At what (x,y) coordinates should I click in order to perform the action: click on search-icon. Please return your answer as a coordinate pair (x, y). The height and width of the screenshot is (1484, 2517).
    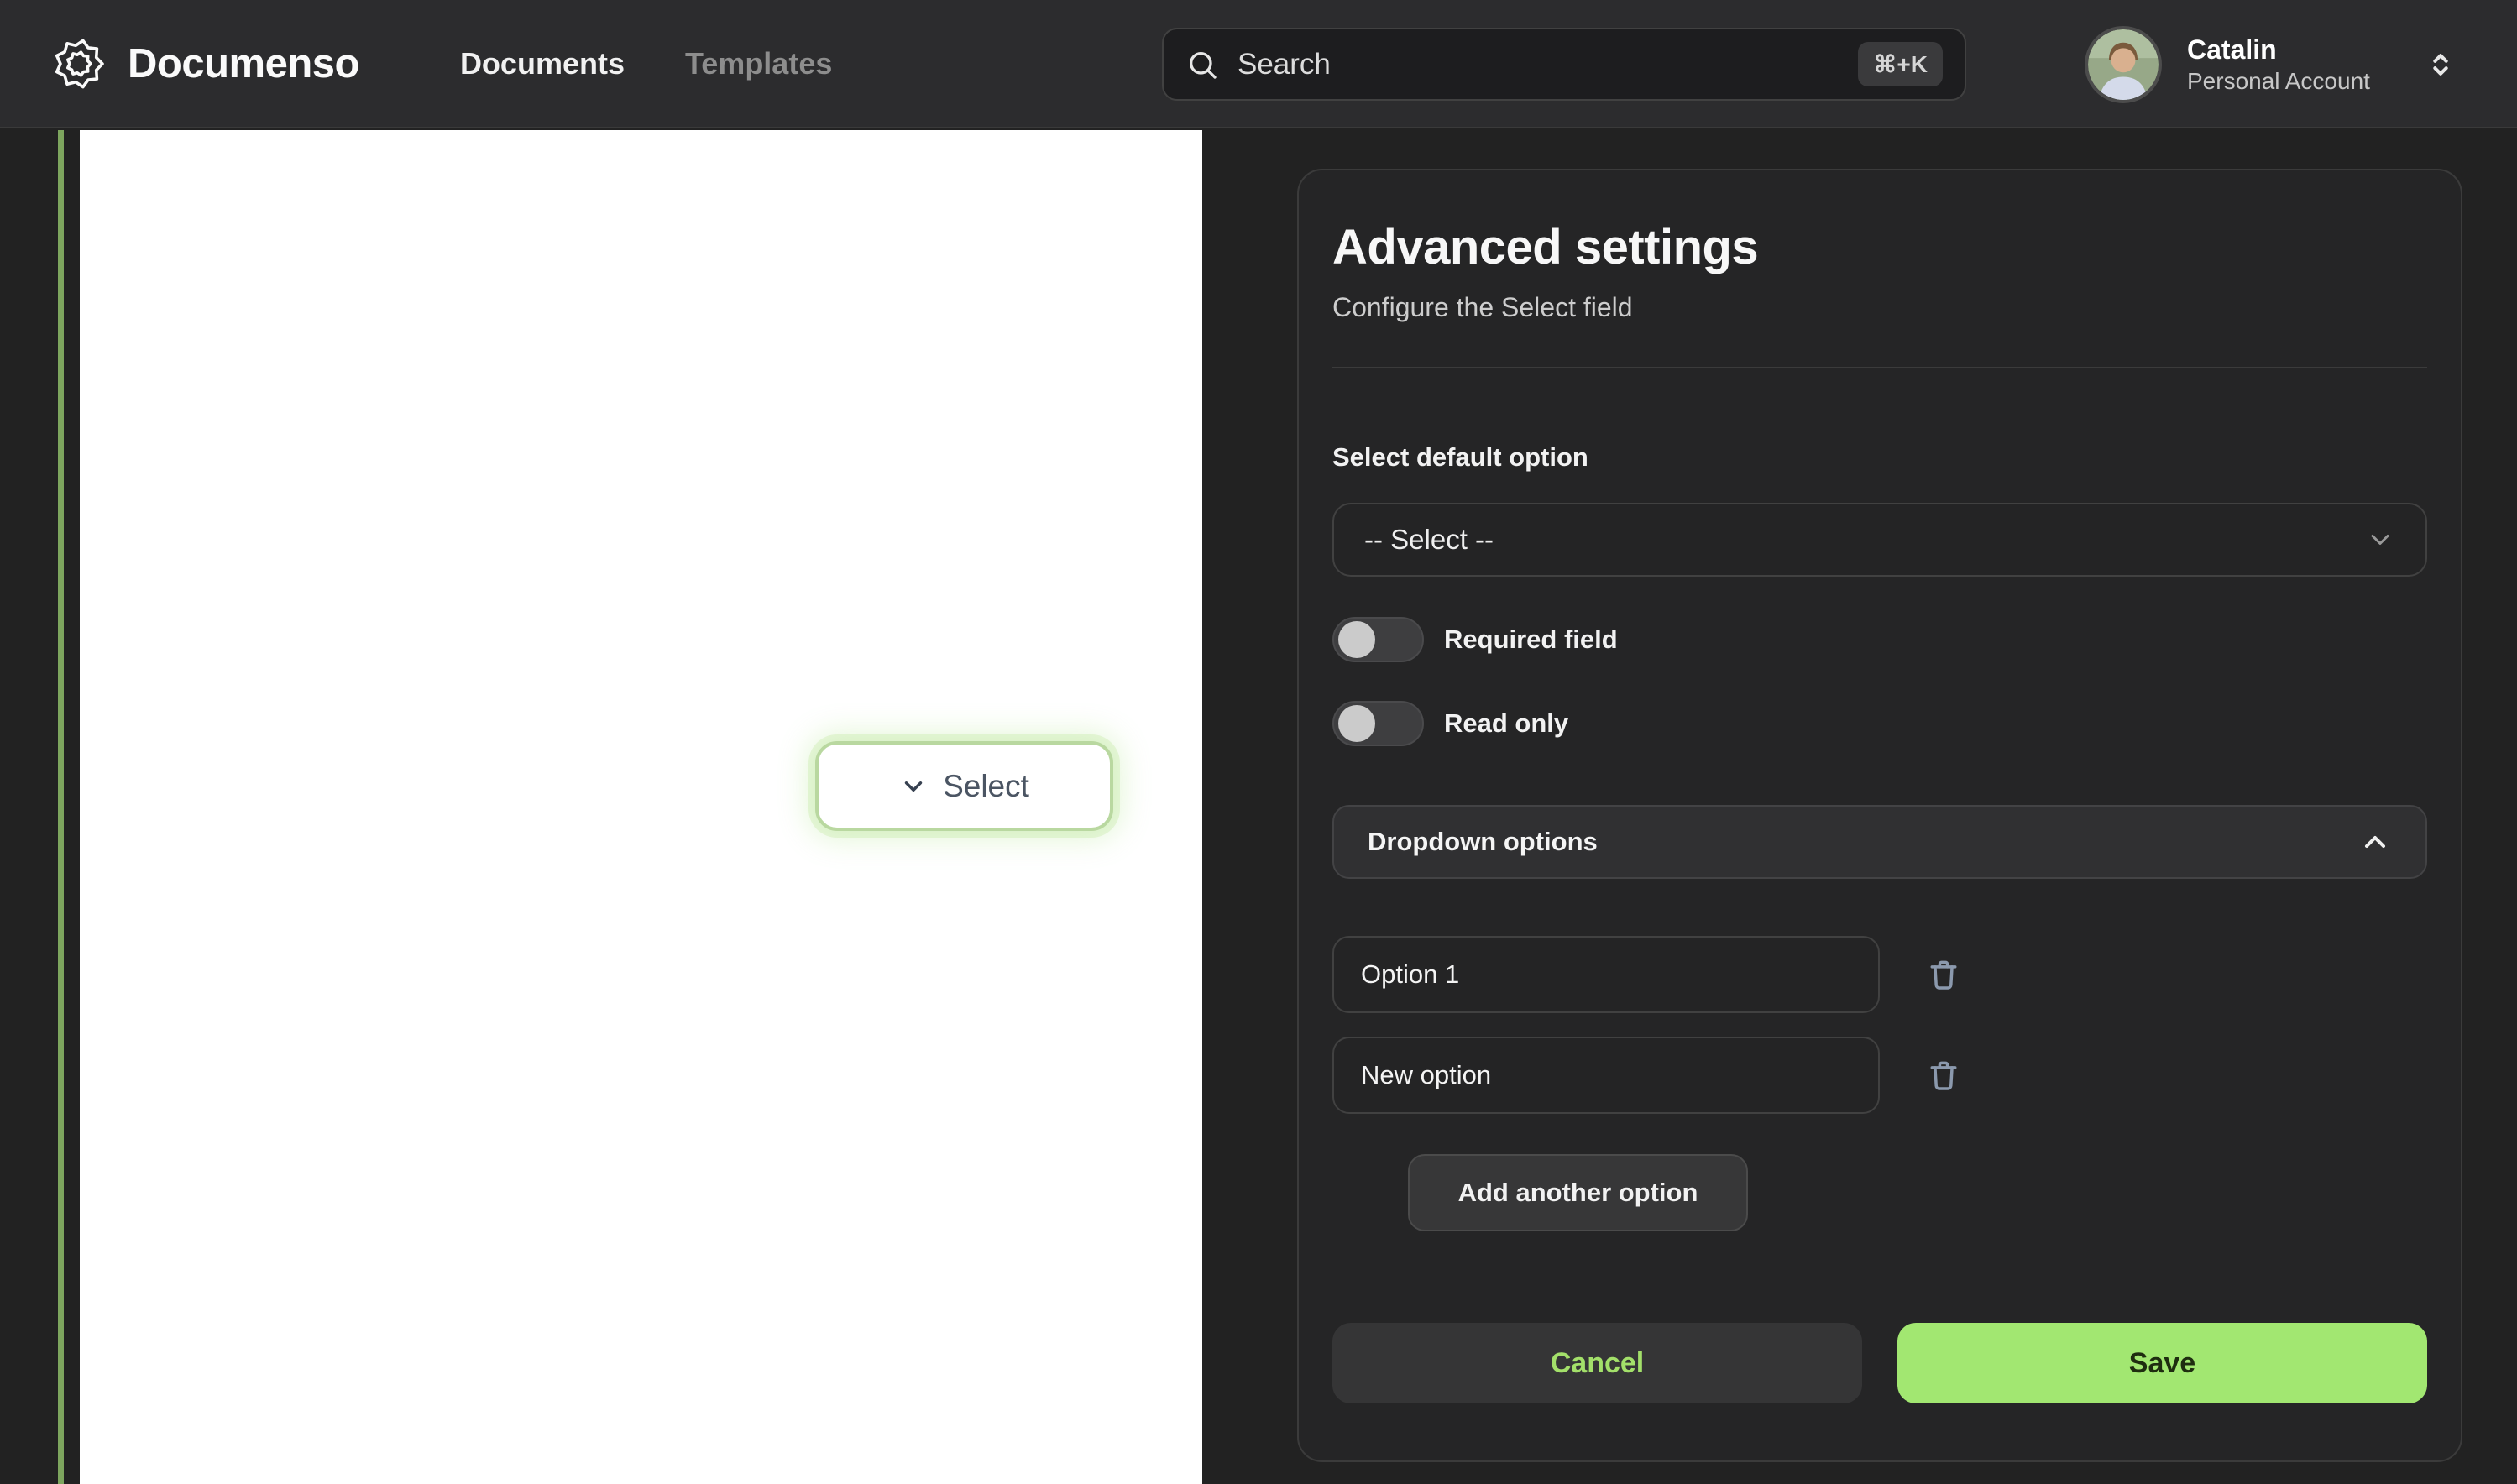
    Looking at the image, I should click on (1202, 64).